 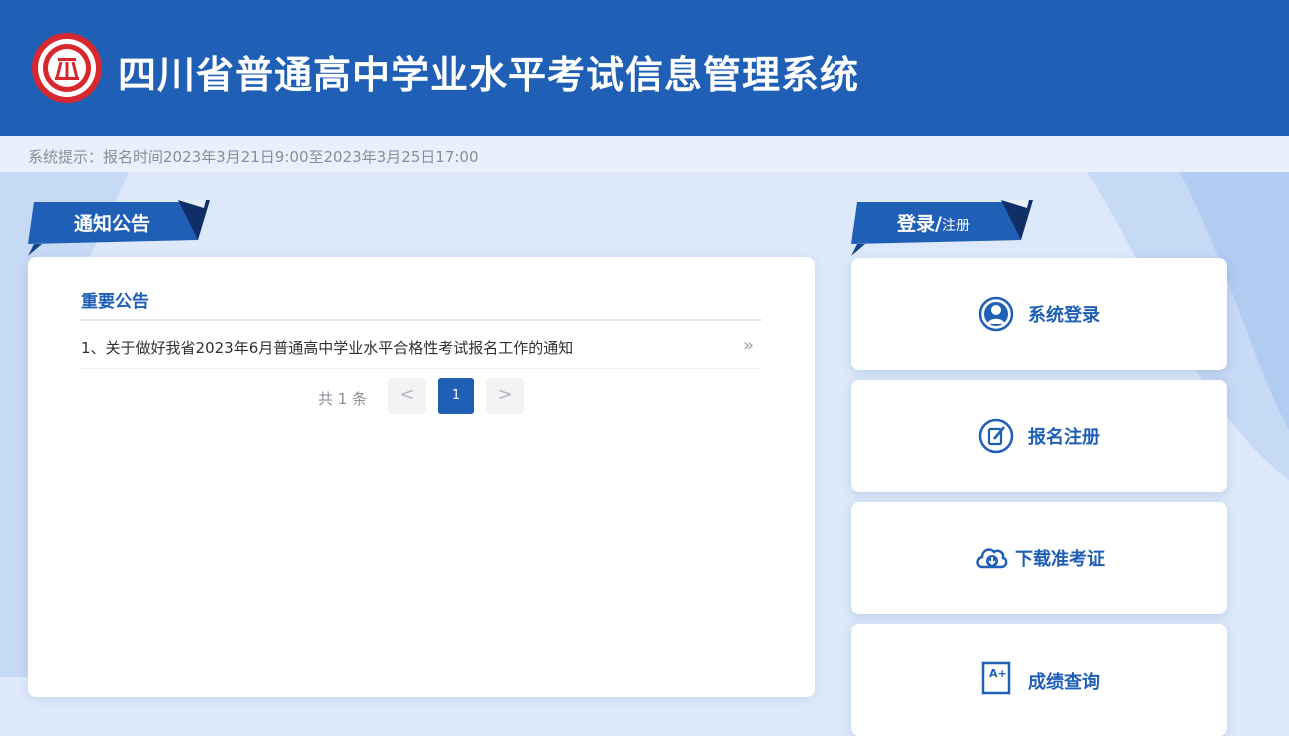 I want to click on tab-register-label: 注册, so click(x=956, y=226).